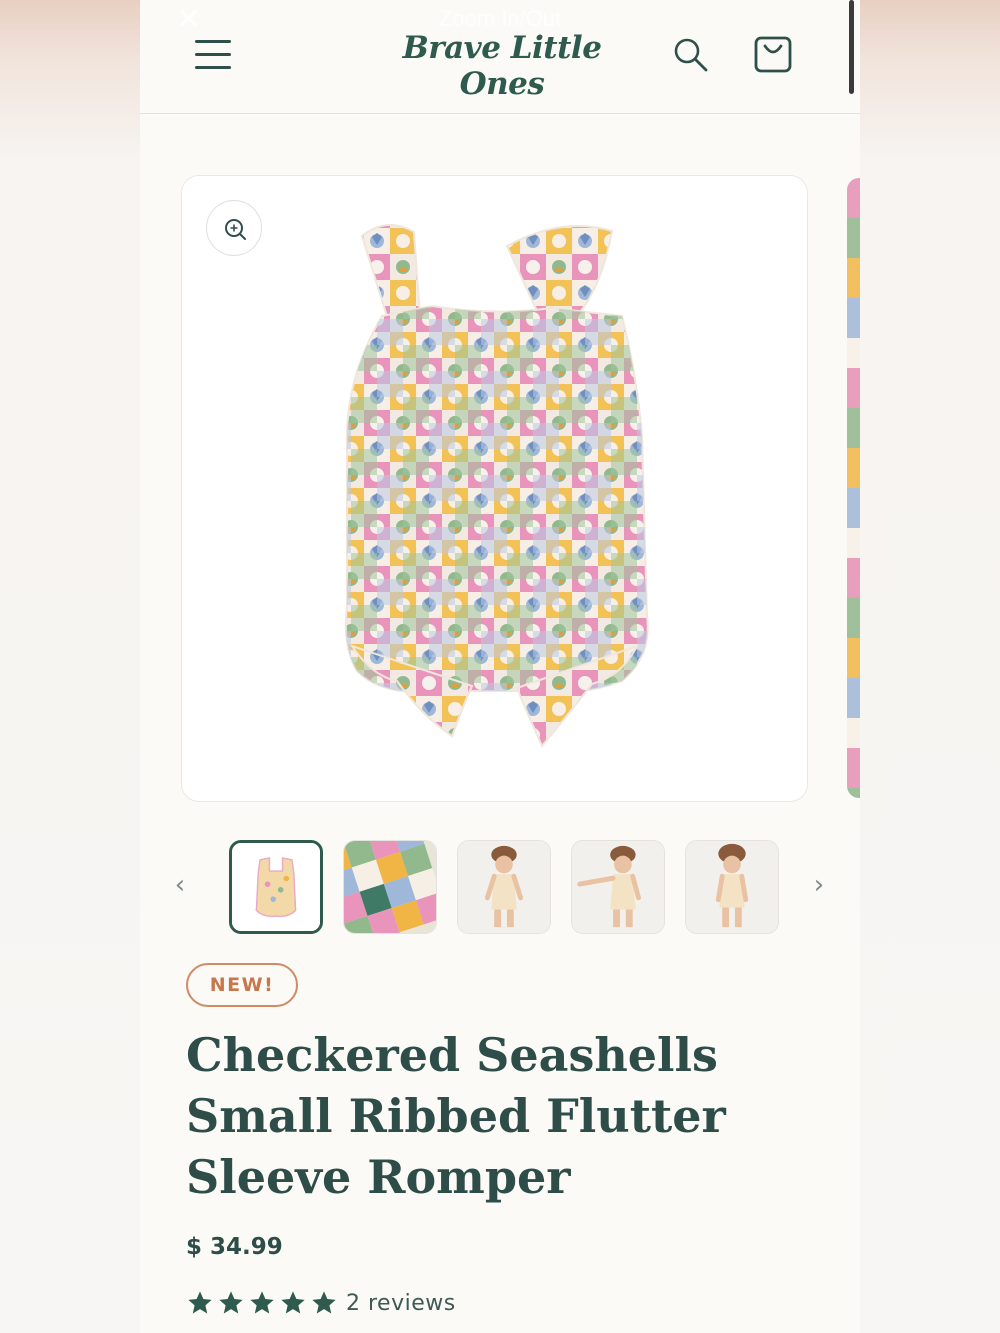 This screenshot has height=1333, width=1000. What do you see at coordinates (234, 1247) in the screenshot?
I see `product-price: $ 34.99` at bounding box center [234, 1247].